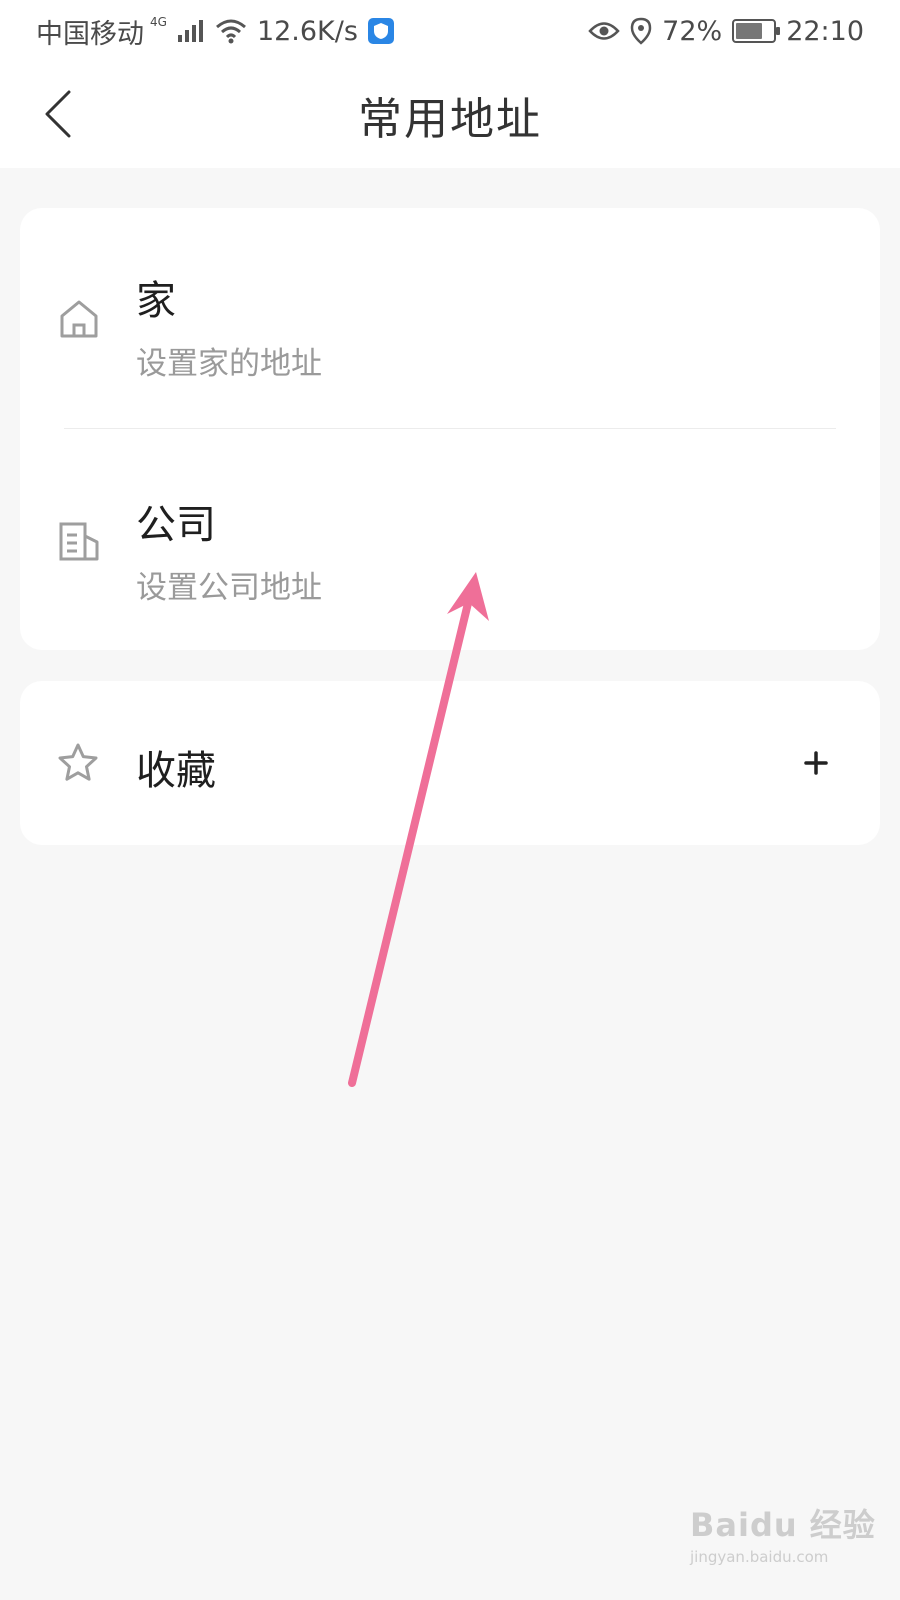 The height and width of the screenshot is (1600, 900). I want to click on plus-icon, so click(816, 763).